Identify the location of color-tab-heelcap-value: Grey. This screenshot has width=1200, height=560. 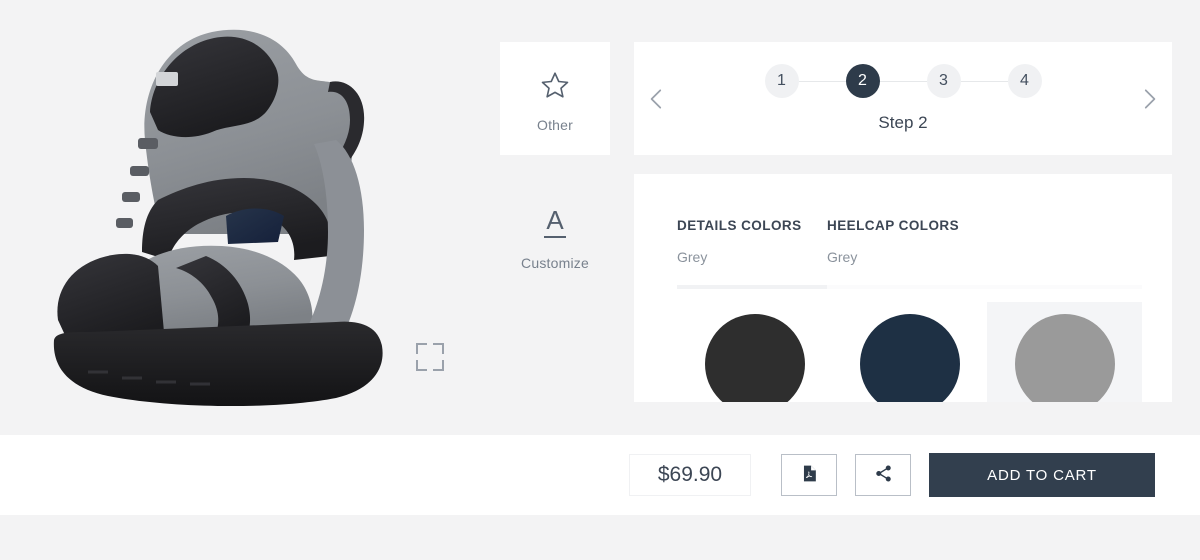
(842, 257).